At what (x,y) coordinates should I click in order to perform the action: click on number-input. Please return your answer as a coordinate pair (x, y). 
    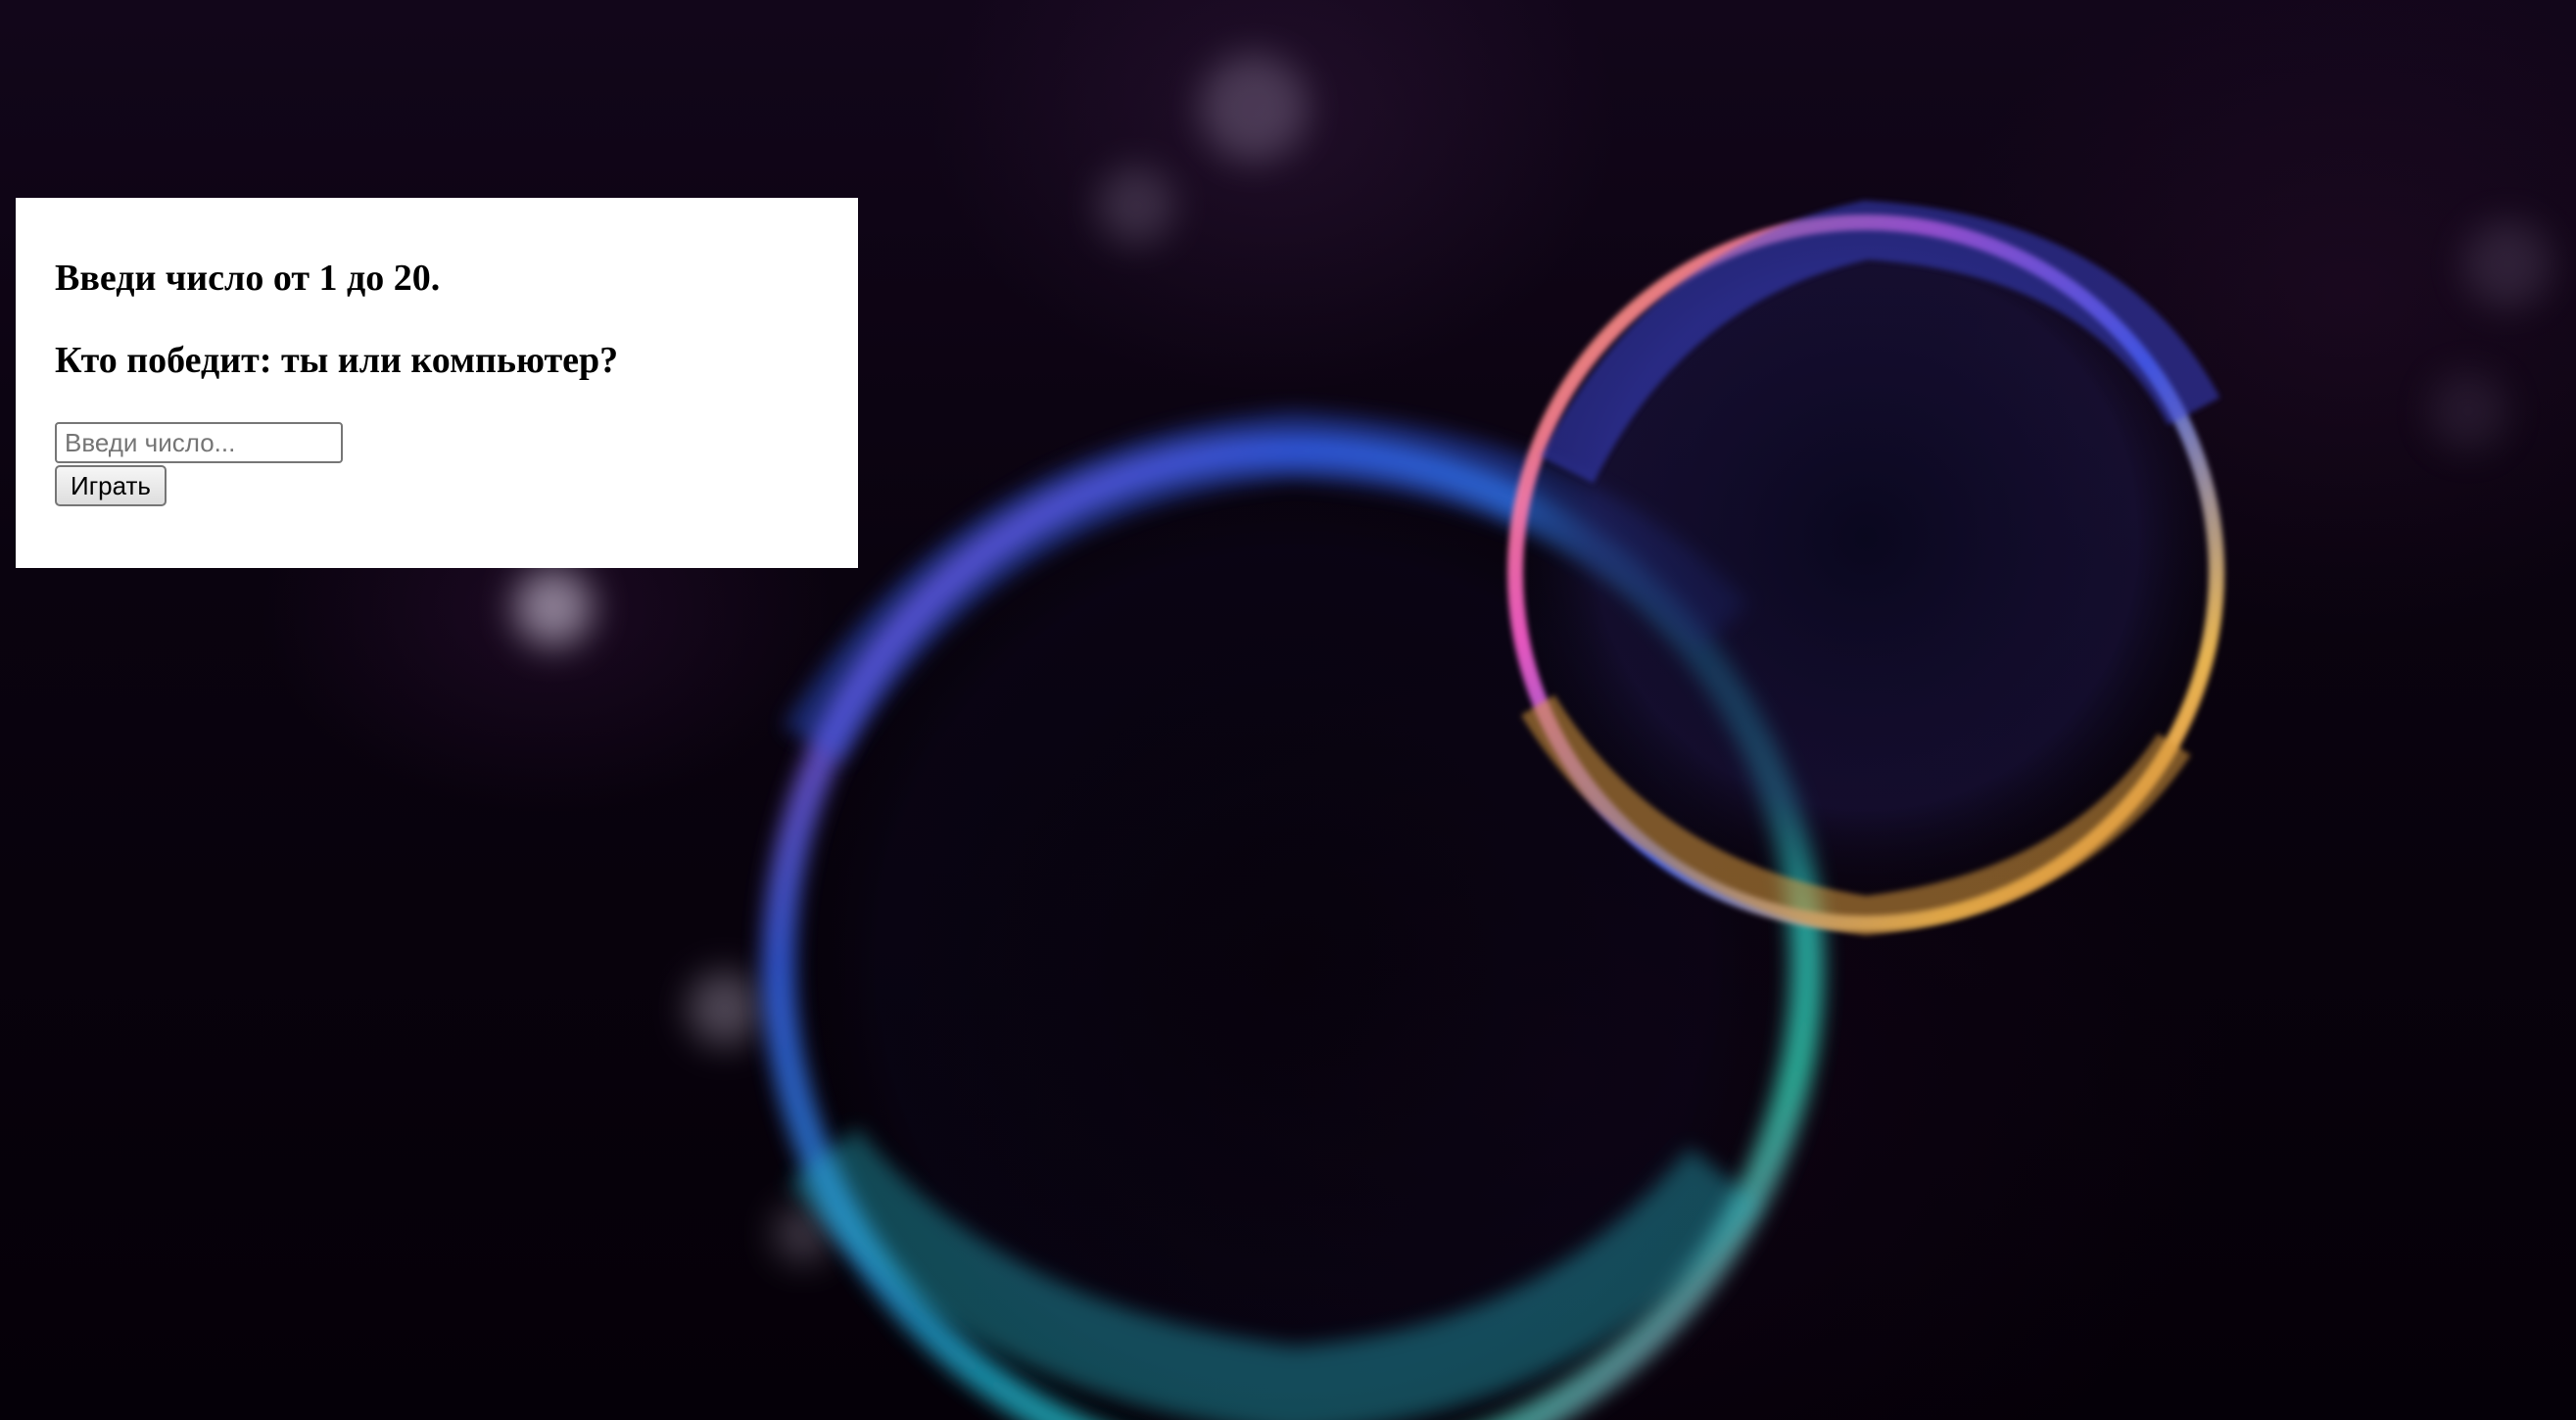
    Looking at the image, I should click on (199, 443).